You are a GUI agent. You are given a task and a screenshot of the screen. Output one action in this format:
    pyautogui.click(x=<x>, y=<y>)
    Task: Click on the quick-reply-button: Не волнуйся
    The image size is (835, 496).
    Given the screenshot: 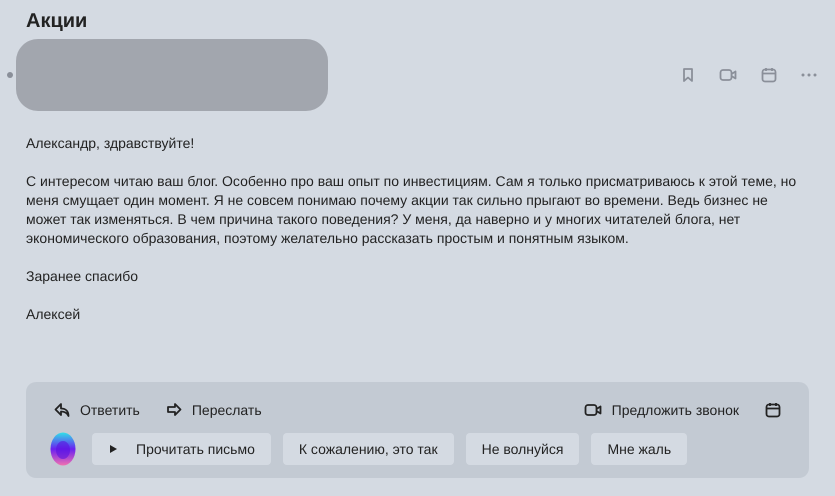 What is the action you would take?
    pyautogui.click(x=523, y=449)
    